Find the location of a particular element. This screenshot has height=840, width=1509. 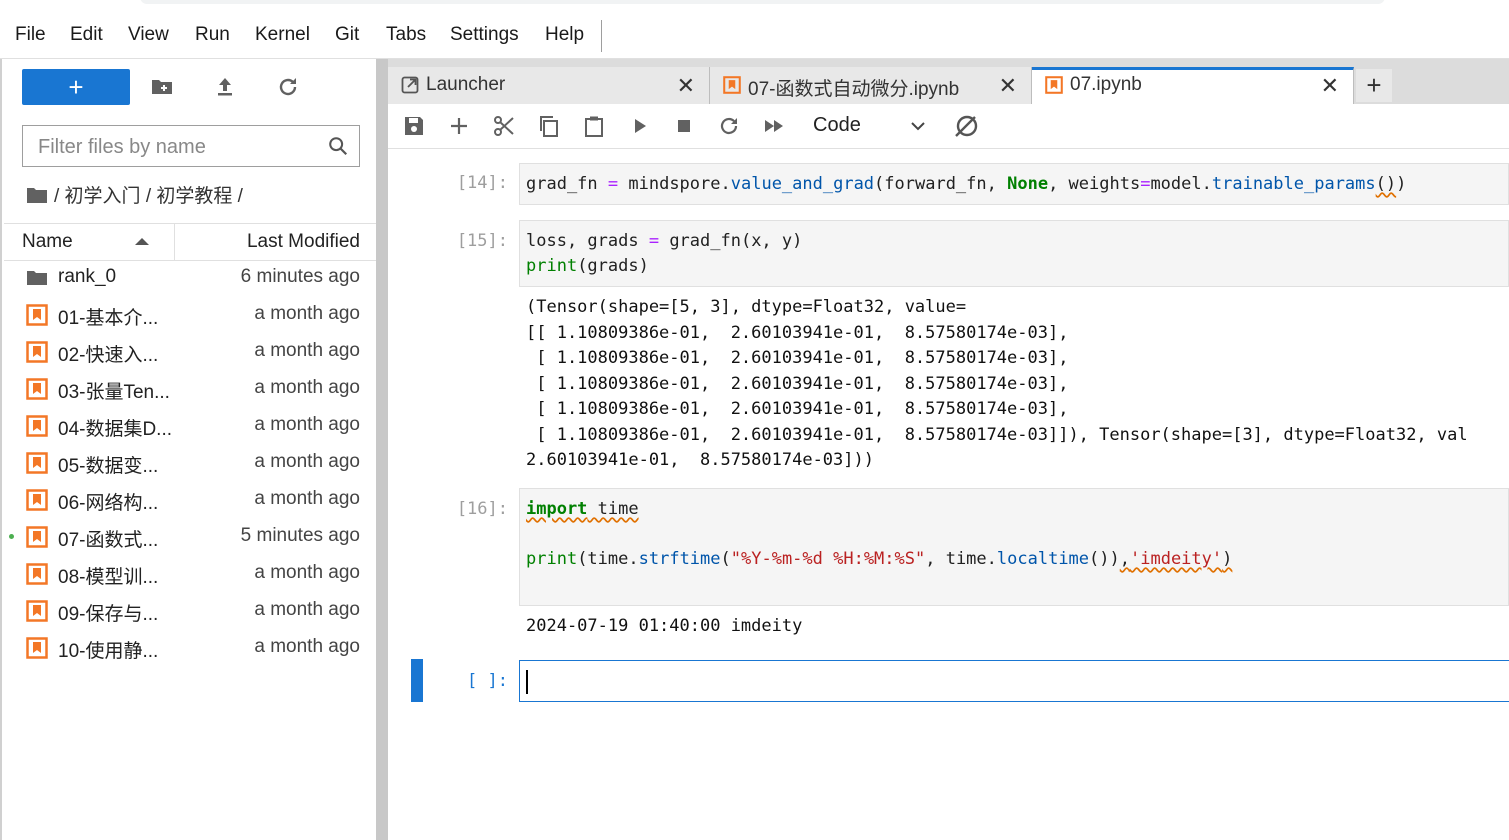

empty-cell-prompt: [ ]: is located at coordinates (487, 681).